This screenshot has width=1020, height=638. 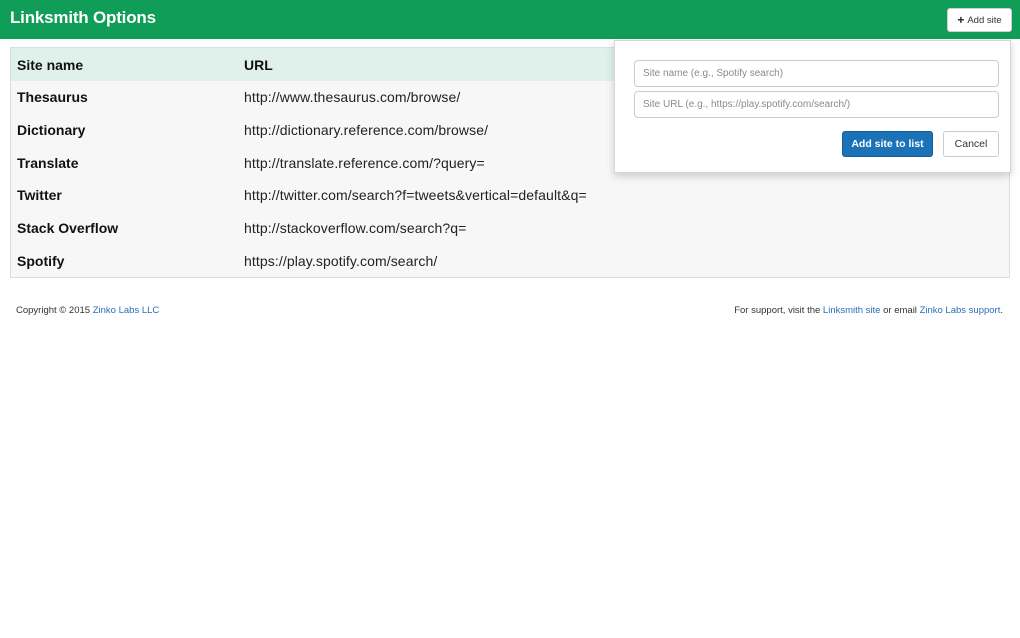 I want to click on plus-icon: +, so click(x=961, y=20).